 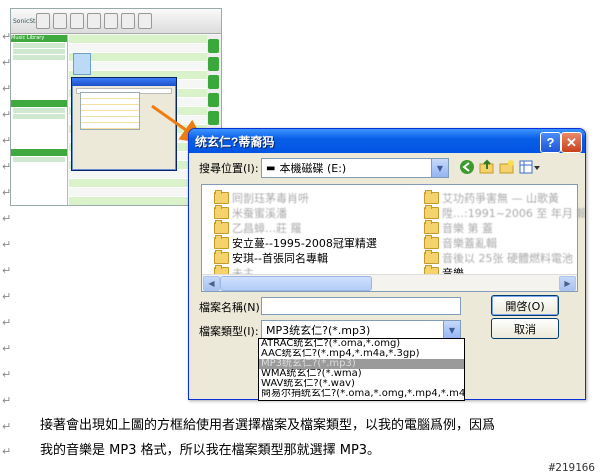 What do you see at coordinates (361, 364) in the screenshot?
I see `filetype-option: MP3统玄仁?(*.mp3)` at bounding box center [361, 364].